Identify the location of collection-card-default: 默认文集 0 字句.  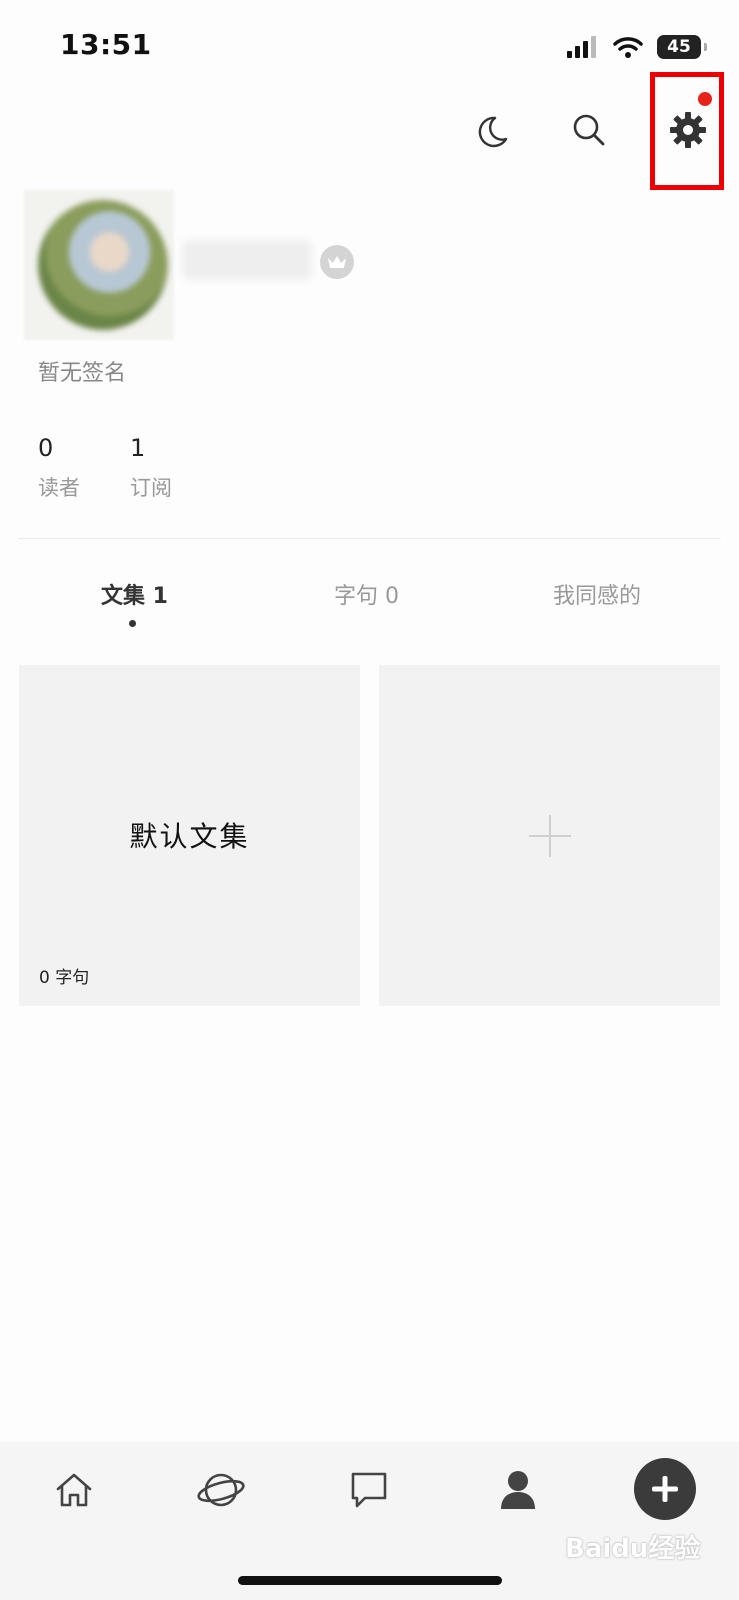
(189, 835).